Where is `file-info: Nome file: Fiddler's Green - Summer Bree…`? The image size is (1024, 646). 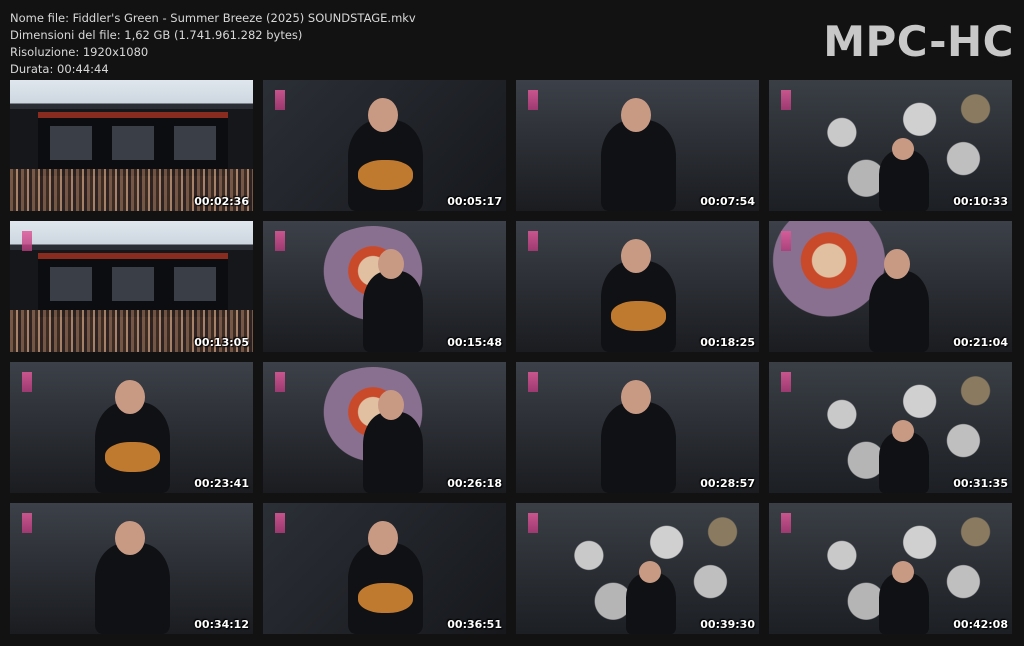 file-info: Nome file: Fiddler's Green - Summer Bree… is located at coordinates (213, 44).